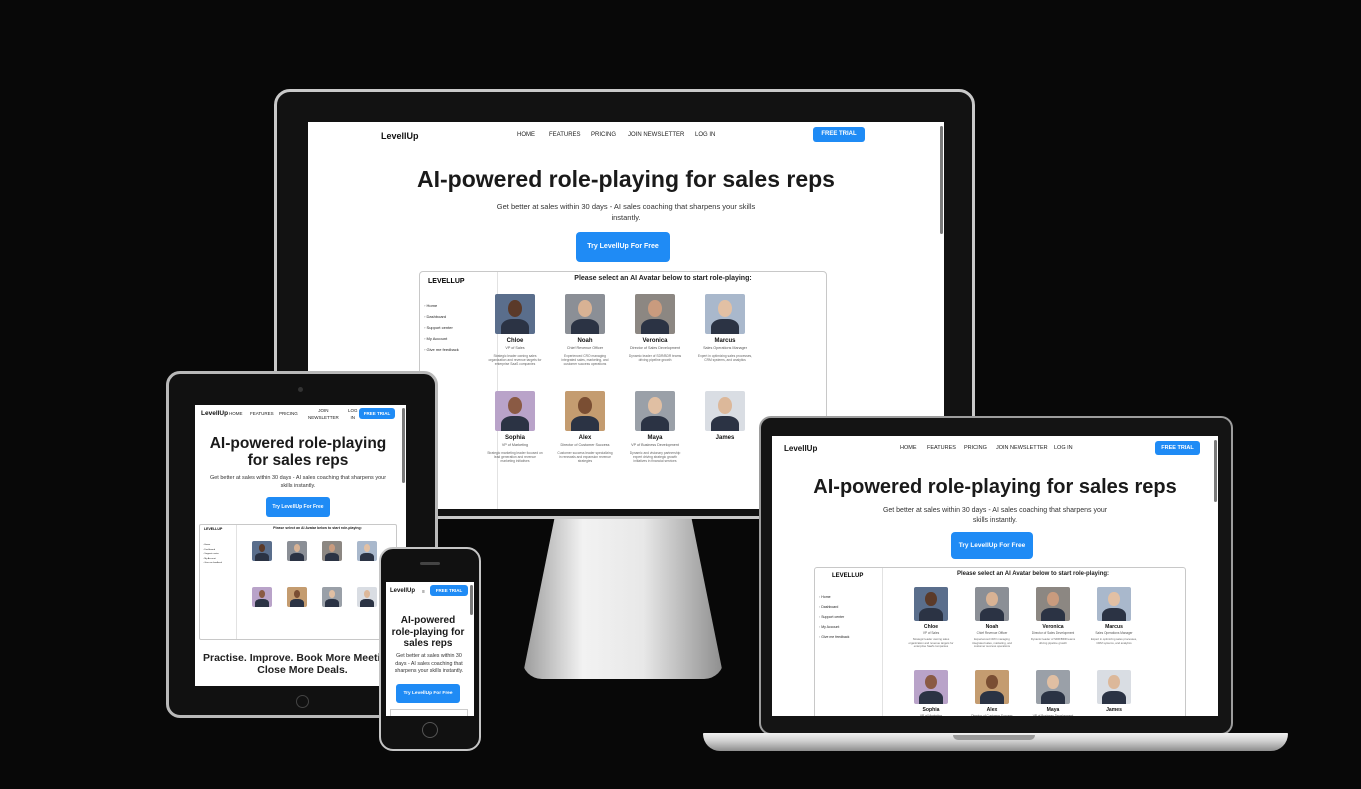 This screenshot has width=1361, height=789. Describe the element at coordinates (430, 730) in the screenshot. I see `phone-home-button` at that location.